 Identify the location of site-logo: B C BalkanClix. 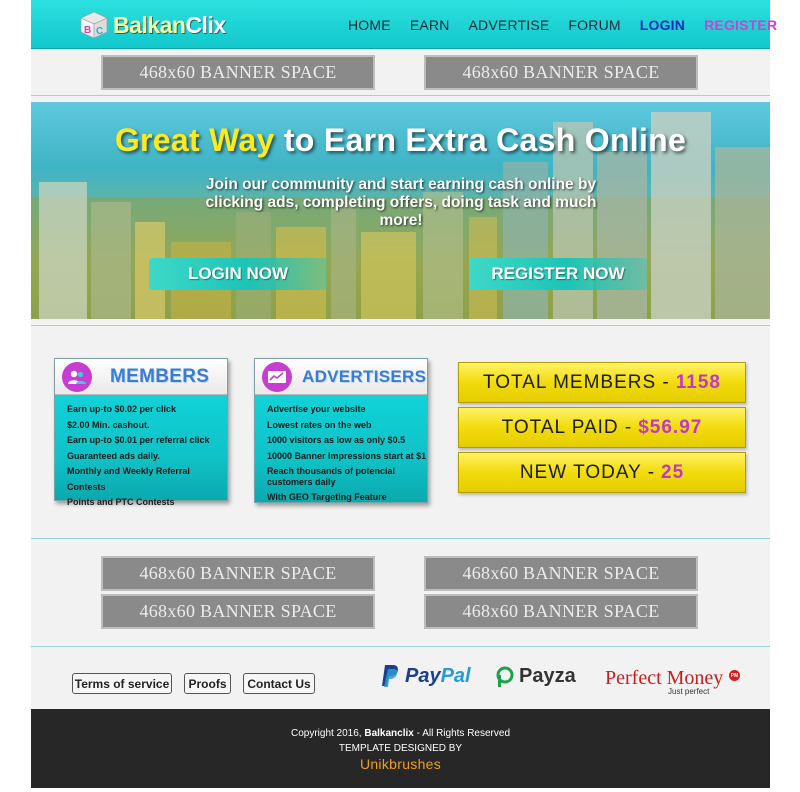
(152, 25).